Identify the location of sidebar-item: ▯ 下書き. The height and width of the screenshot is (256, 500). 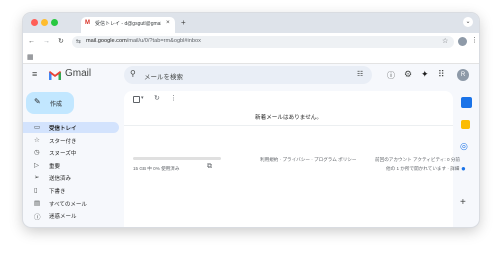
(71, 190).